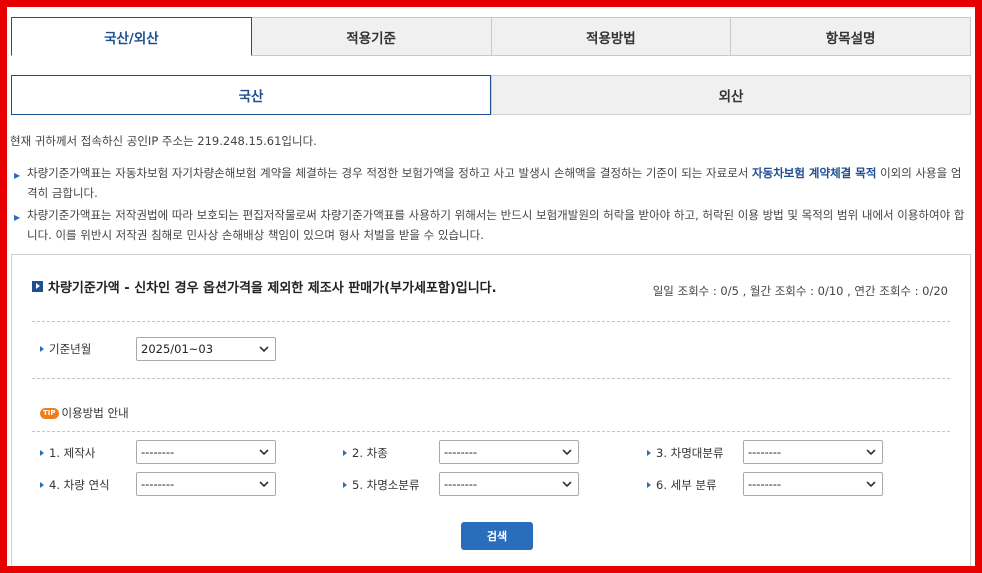  Describe the element at coordinates (690, 453) in the screenshot. I see `model-major-label-text: 3. 차명대분류` at that location.